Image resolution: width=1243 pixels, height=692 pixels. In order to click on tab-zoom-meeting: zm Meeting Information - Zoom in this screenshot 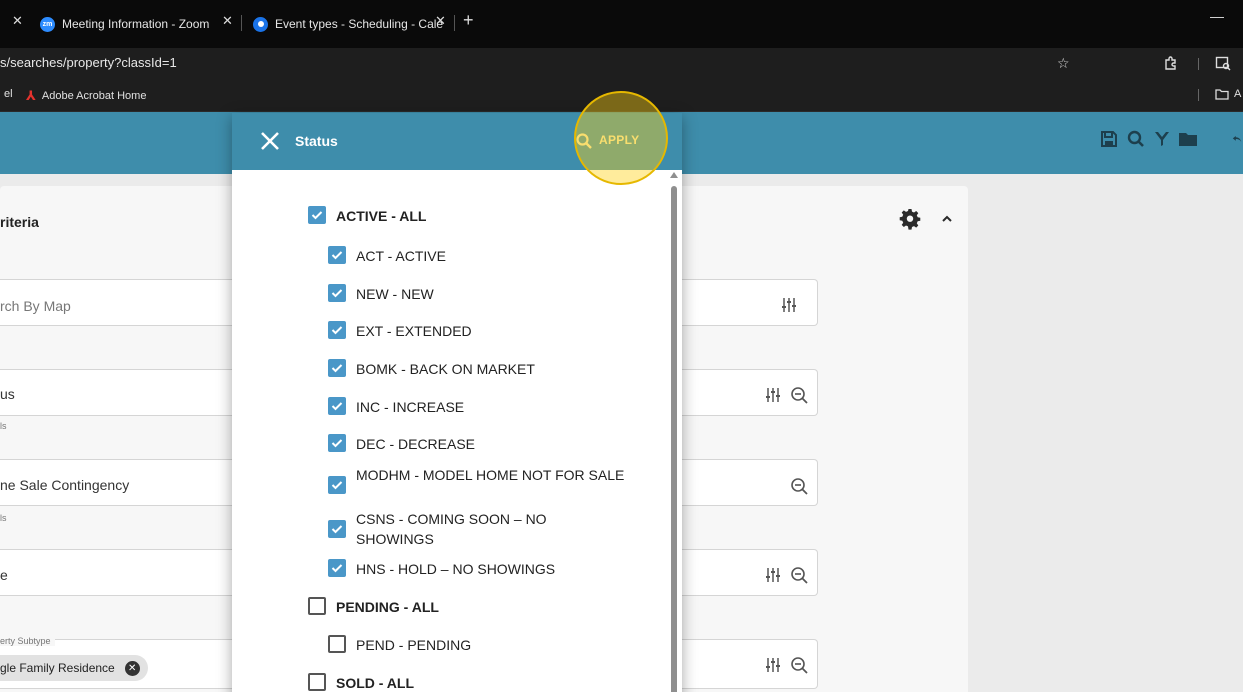, I will do `click(124, 24)`.